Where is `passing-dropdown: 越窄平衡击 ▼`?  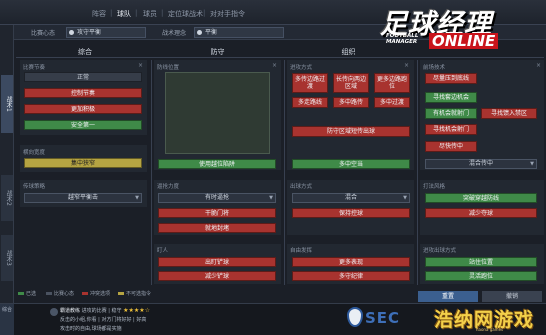 passing-dropdown: 越窄平衡击 ▼ is located at coordinates (83, 198).